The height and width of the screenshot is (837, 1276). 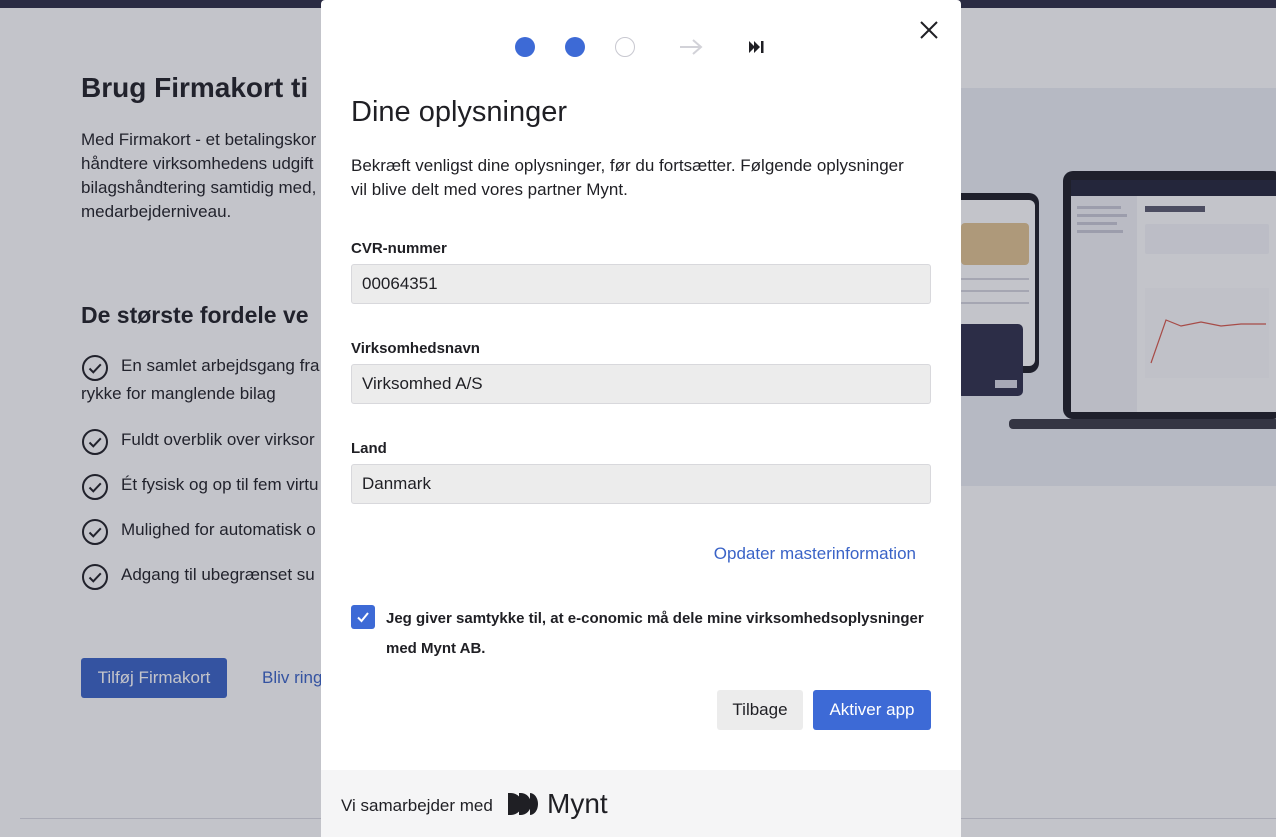 I want to click on back-button: Tilbage, so click(x=760, y=710).